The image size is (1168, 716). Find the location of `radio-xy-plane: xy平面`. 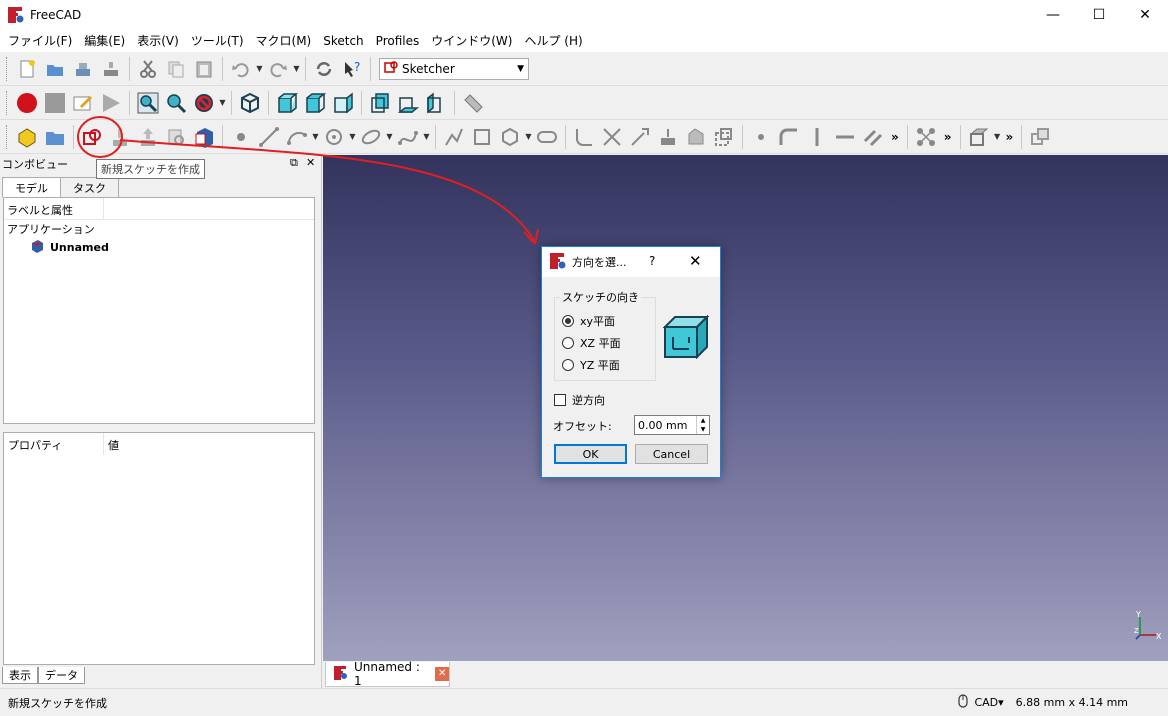

radio-xy-plane: xy平面 is located at coordinates (588, 321).